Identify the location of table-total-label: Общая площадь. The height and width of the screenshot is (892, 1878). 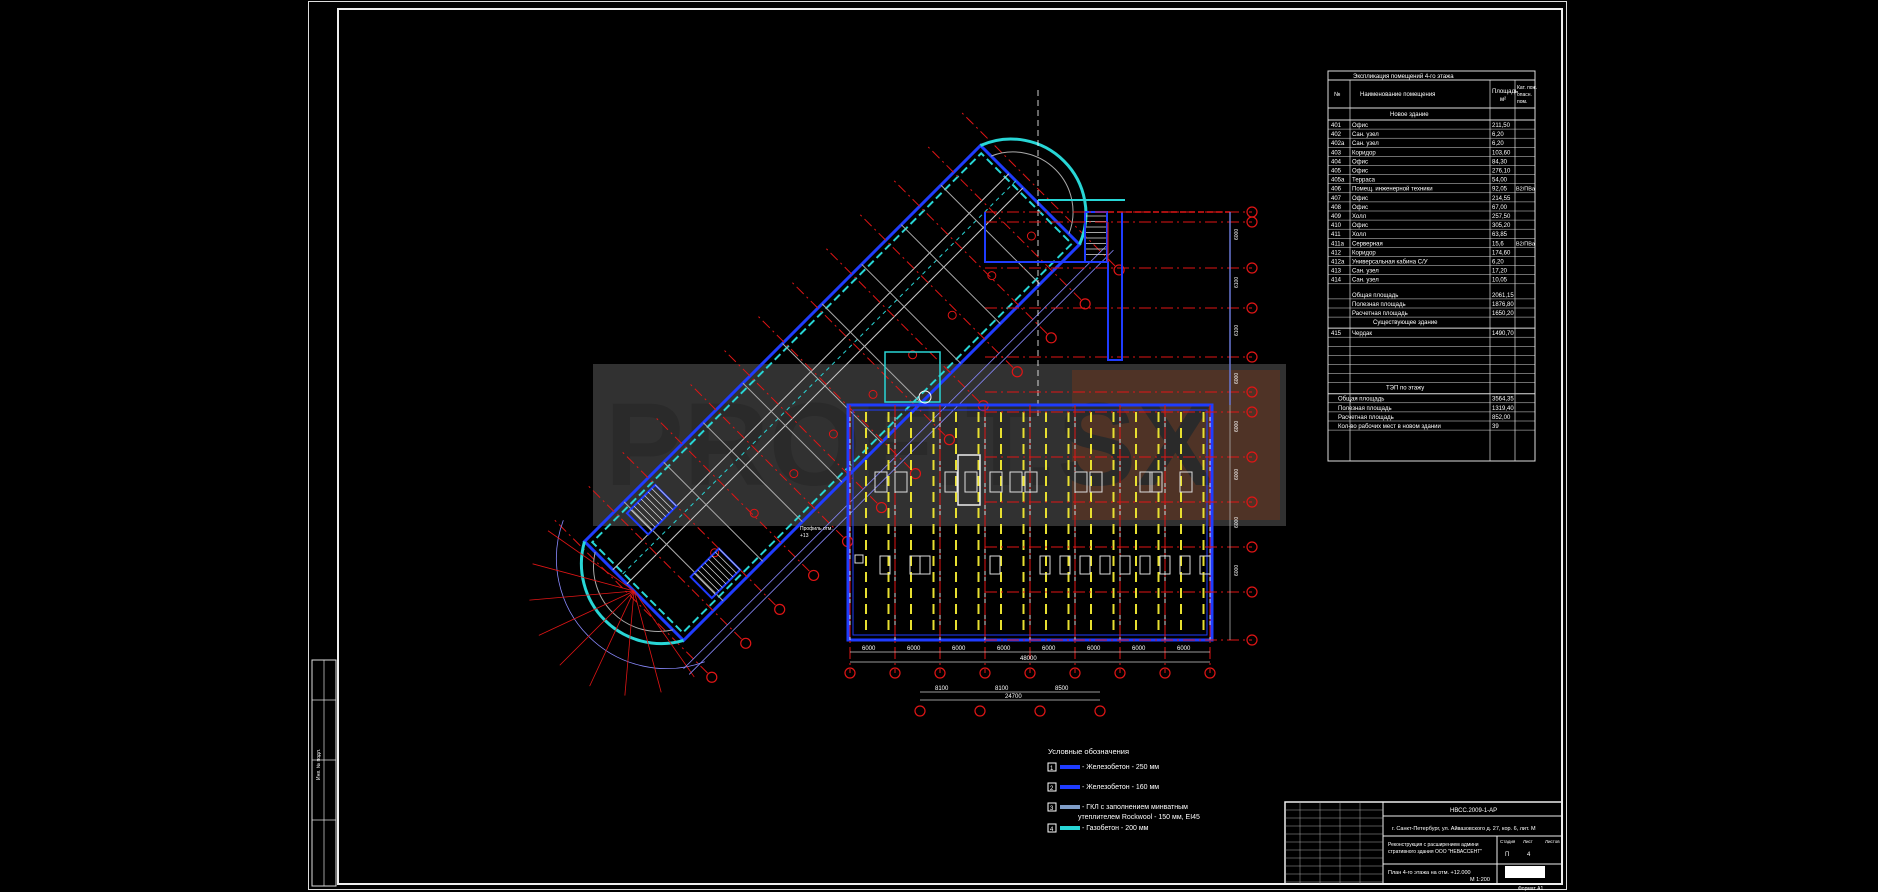
(1375, 296).